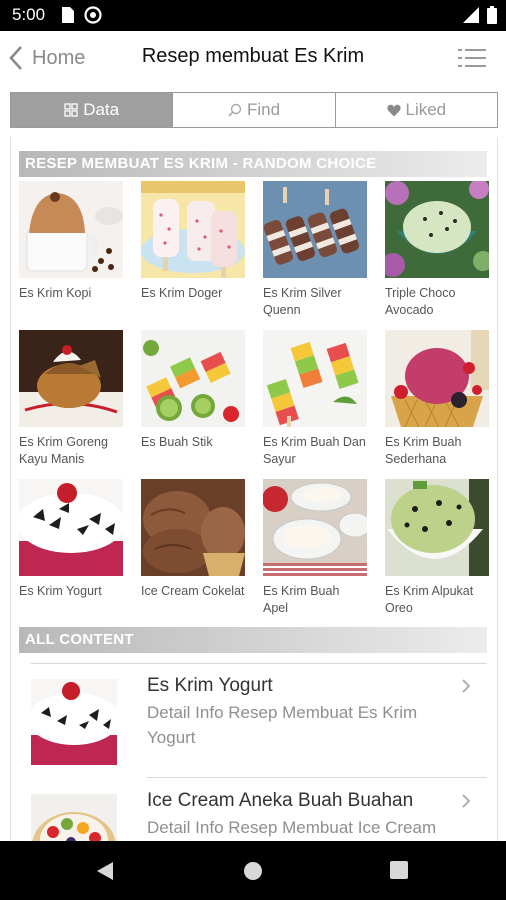 The width and height of the screenshot is (506, 900). Describe the element at coordinates (55, 293) in the screenshot. I see `grid-item-caption: Es Krim Kopi` at that location.